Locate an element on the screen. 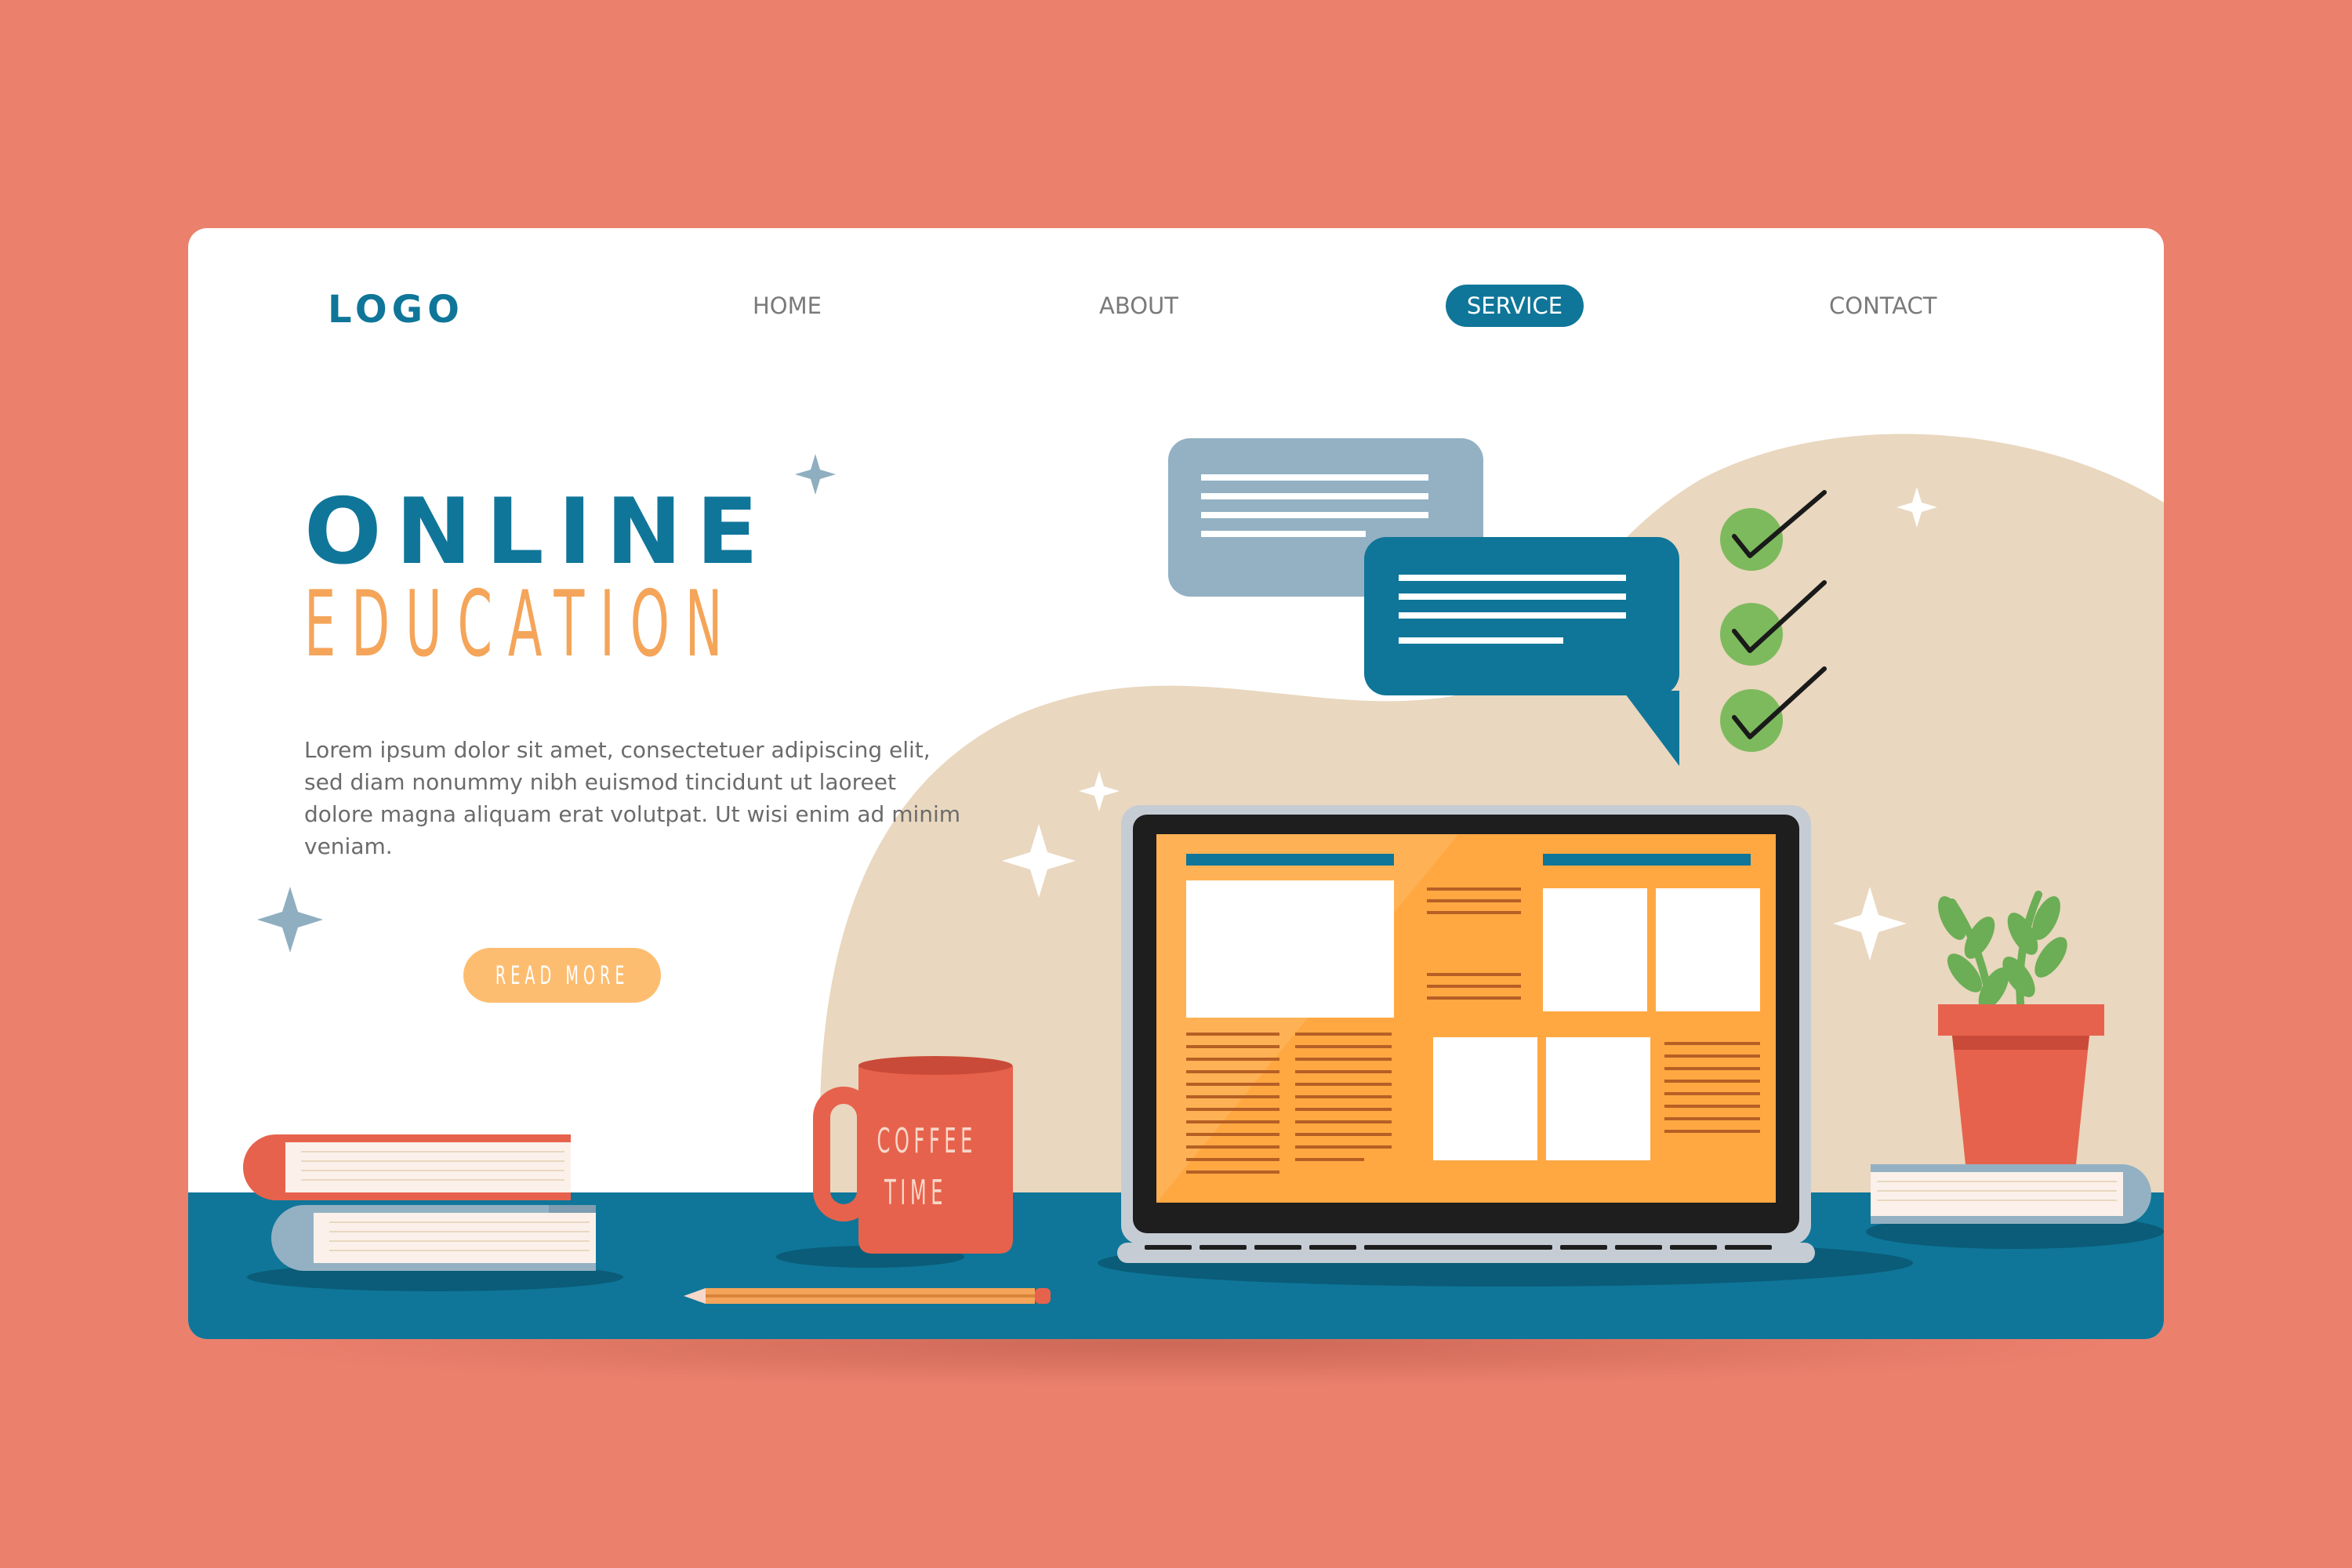  mug-label-line1: COFFEE is located at coordinates (927, 1141).